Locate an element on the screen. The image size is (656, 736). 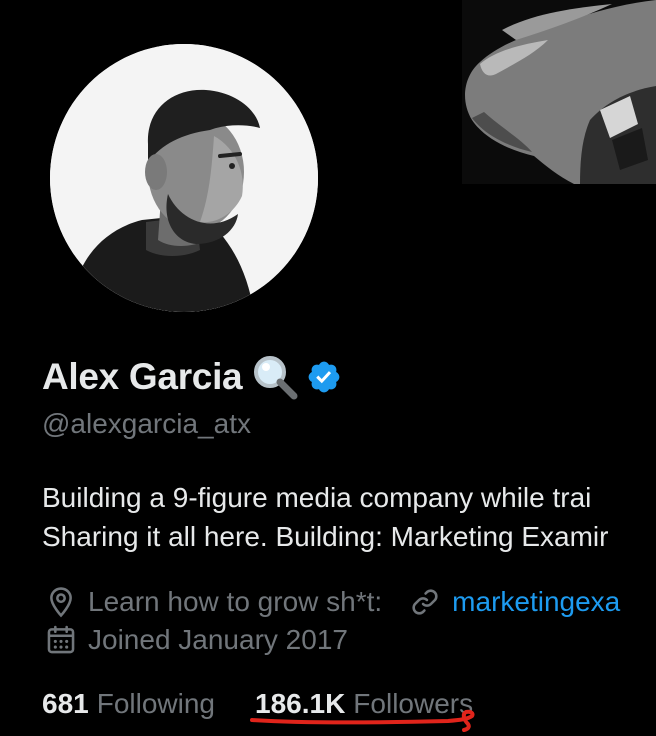
banner-photo-art is located at coordinates (559, 92).